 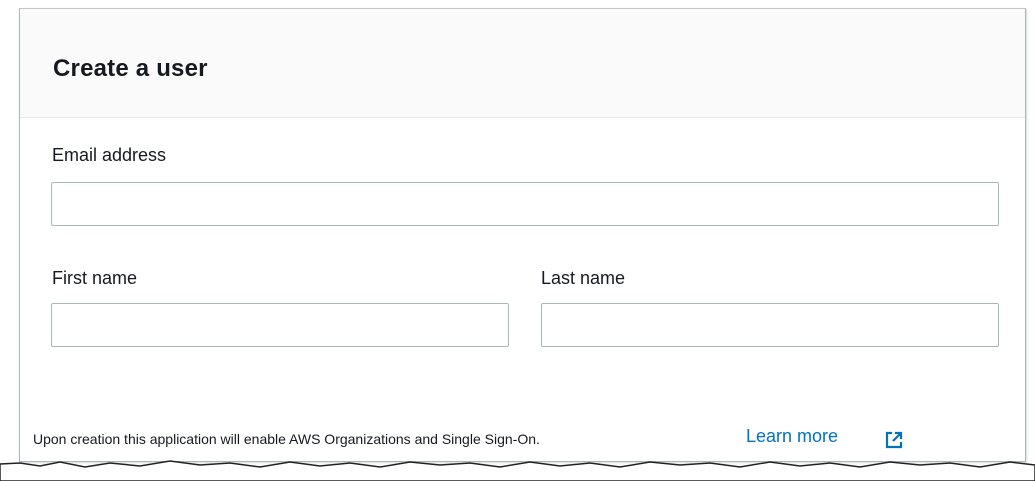 What do you see at coordinates (517, 470) in the screenshot?
I see `torn-edge-decoration` at bounding box center [517, 470].